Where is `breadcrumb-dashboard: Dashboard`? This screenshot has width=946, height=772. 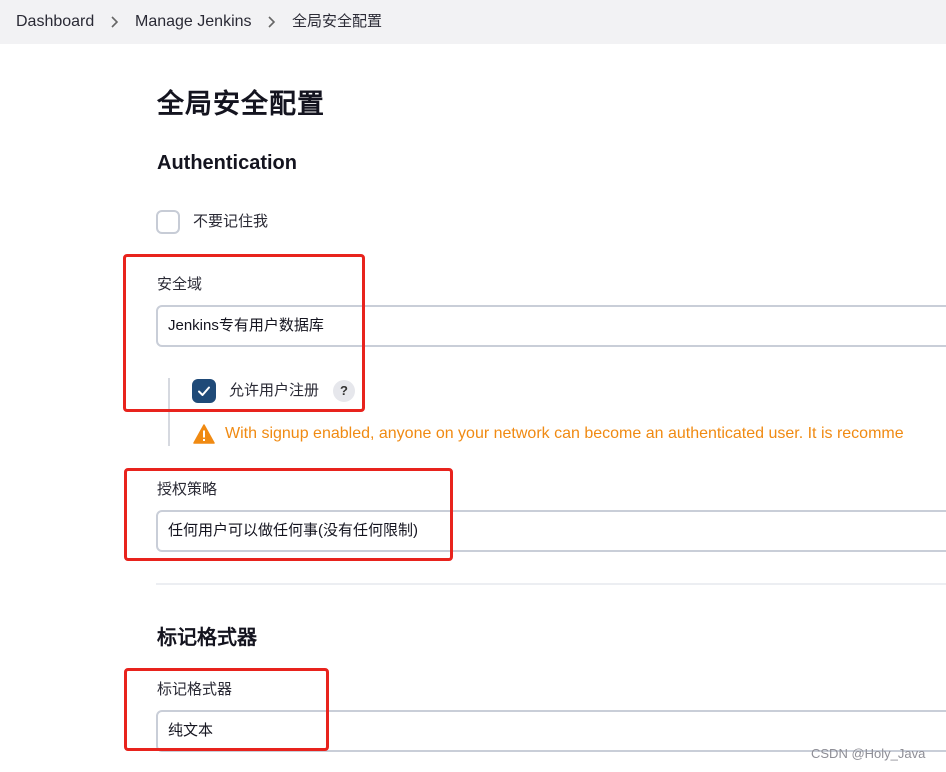 breadcrumb-dashboard: Dashboard is located at coordinates (55, 22).